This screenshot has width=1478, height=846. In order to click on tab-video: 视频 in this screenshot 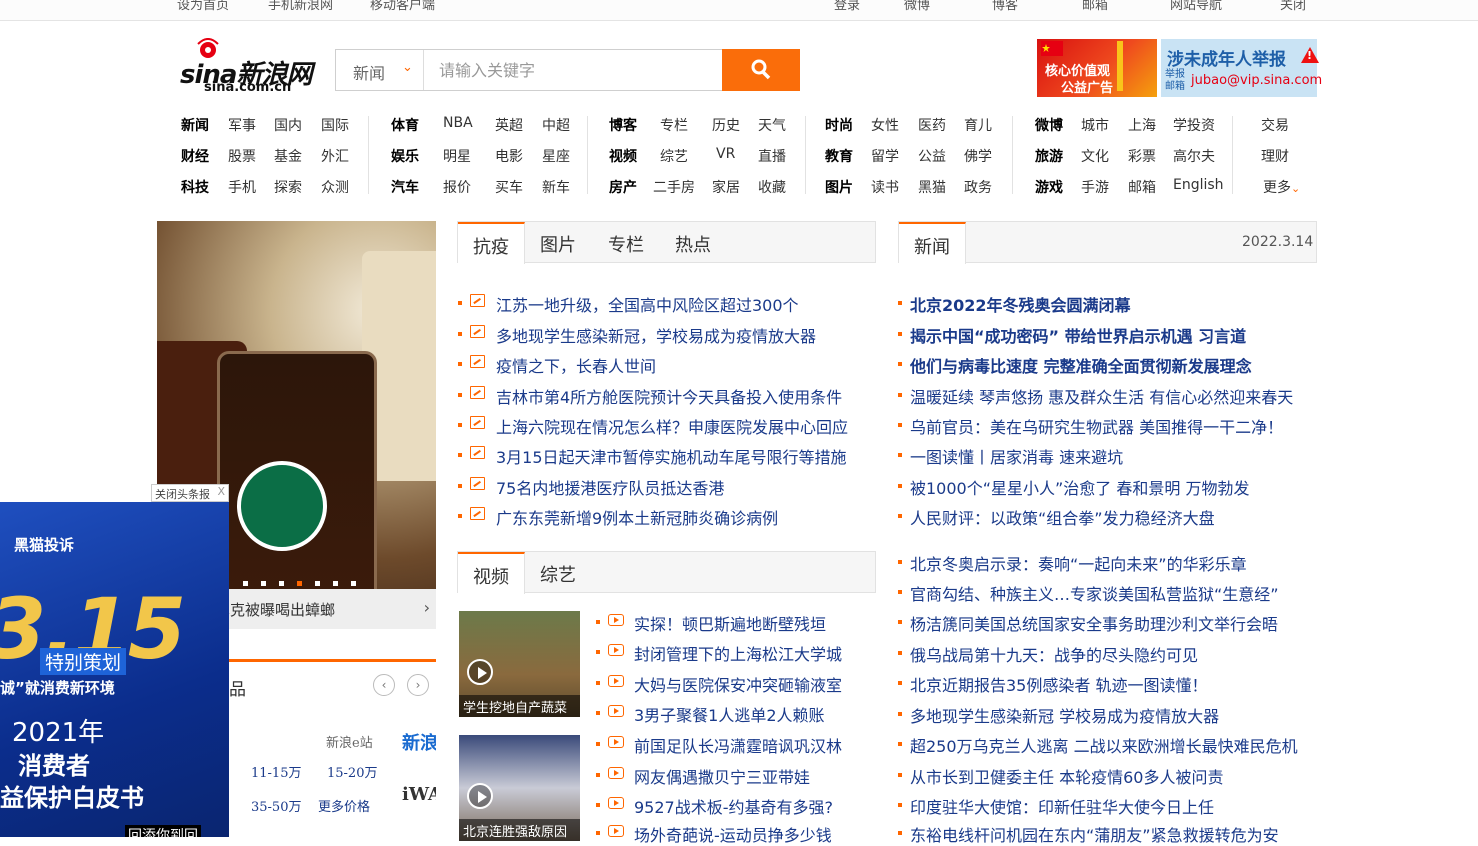, I will do `click(491, 573)`.